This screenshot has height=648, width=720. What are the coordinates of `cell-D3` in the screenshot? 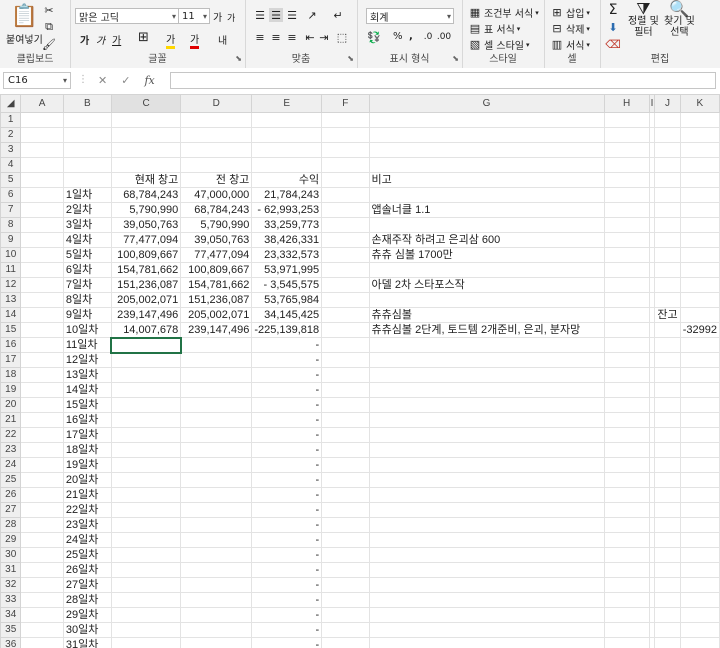 It's located at (216, 150).